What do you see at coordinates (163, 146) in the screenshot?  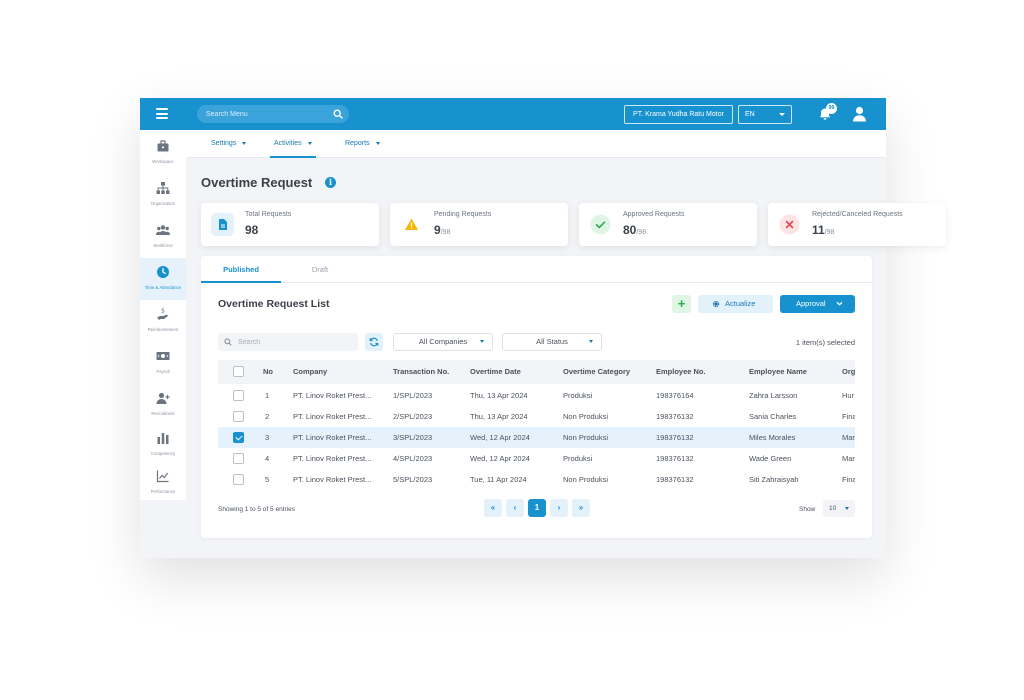 I see `briefcase-icon` at bounding box center [163, 146].